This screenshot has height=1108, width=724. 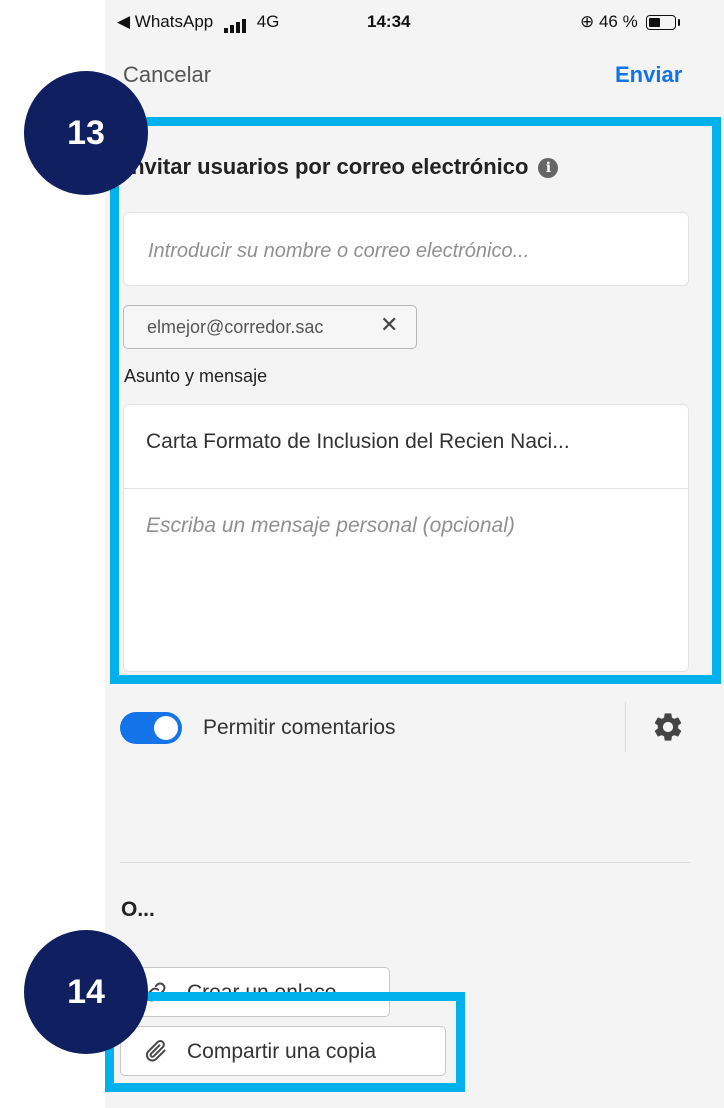 What do you see at coordinates (285, 1042) in the screenshot?
I see `step-14-highlight-frame` at bounding box center [285, 1042].